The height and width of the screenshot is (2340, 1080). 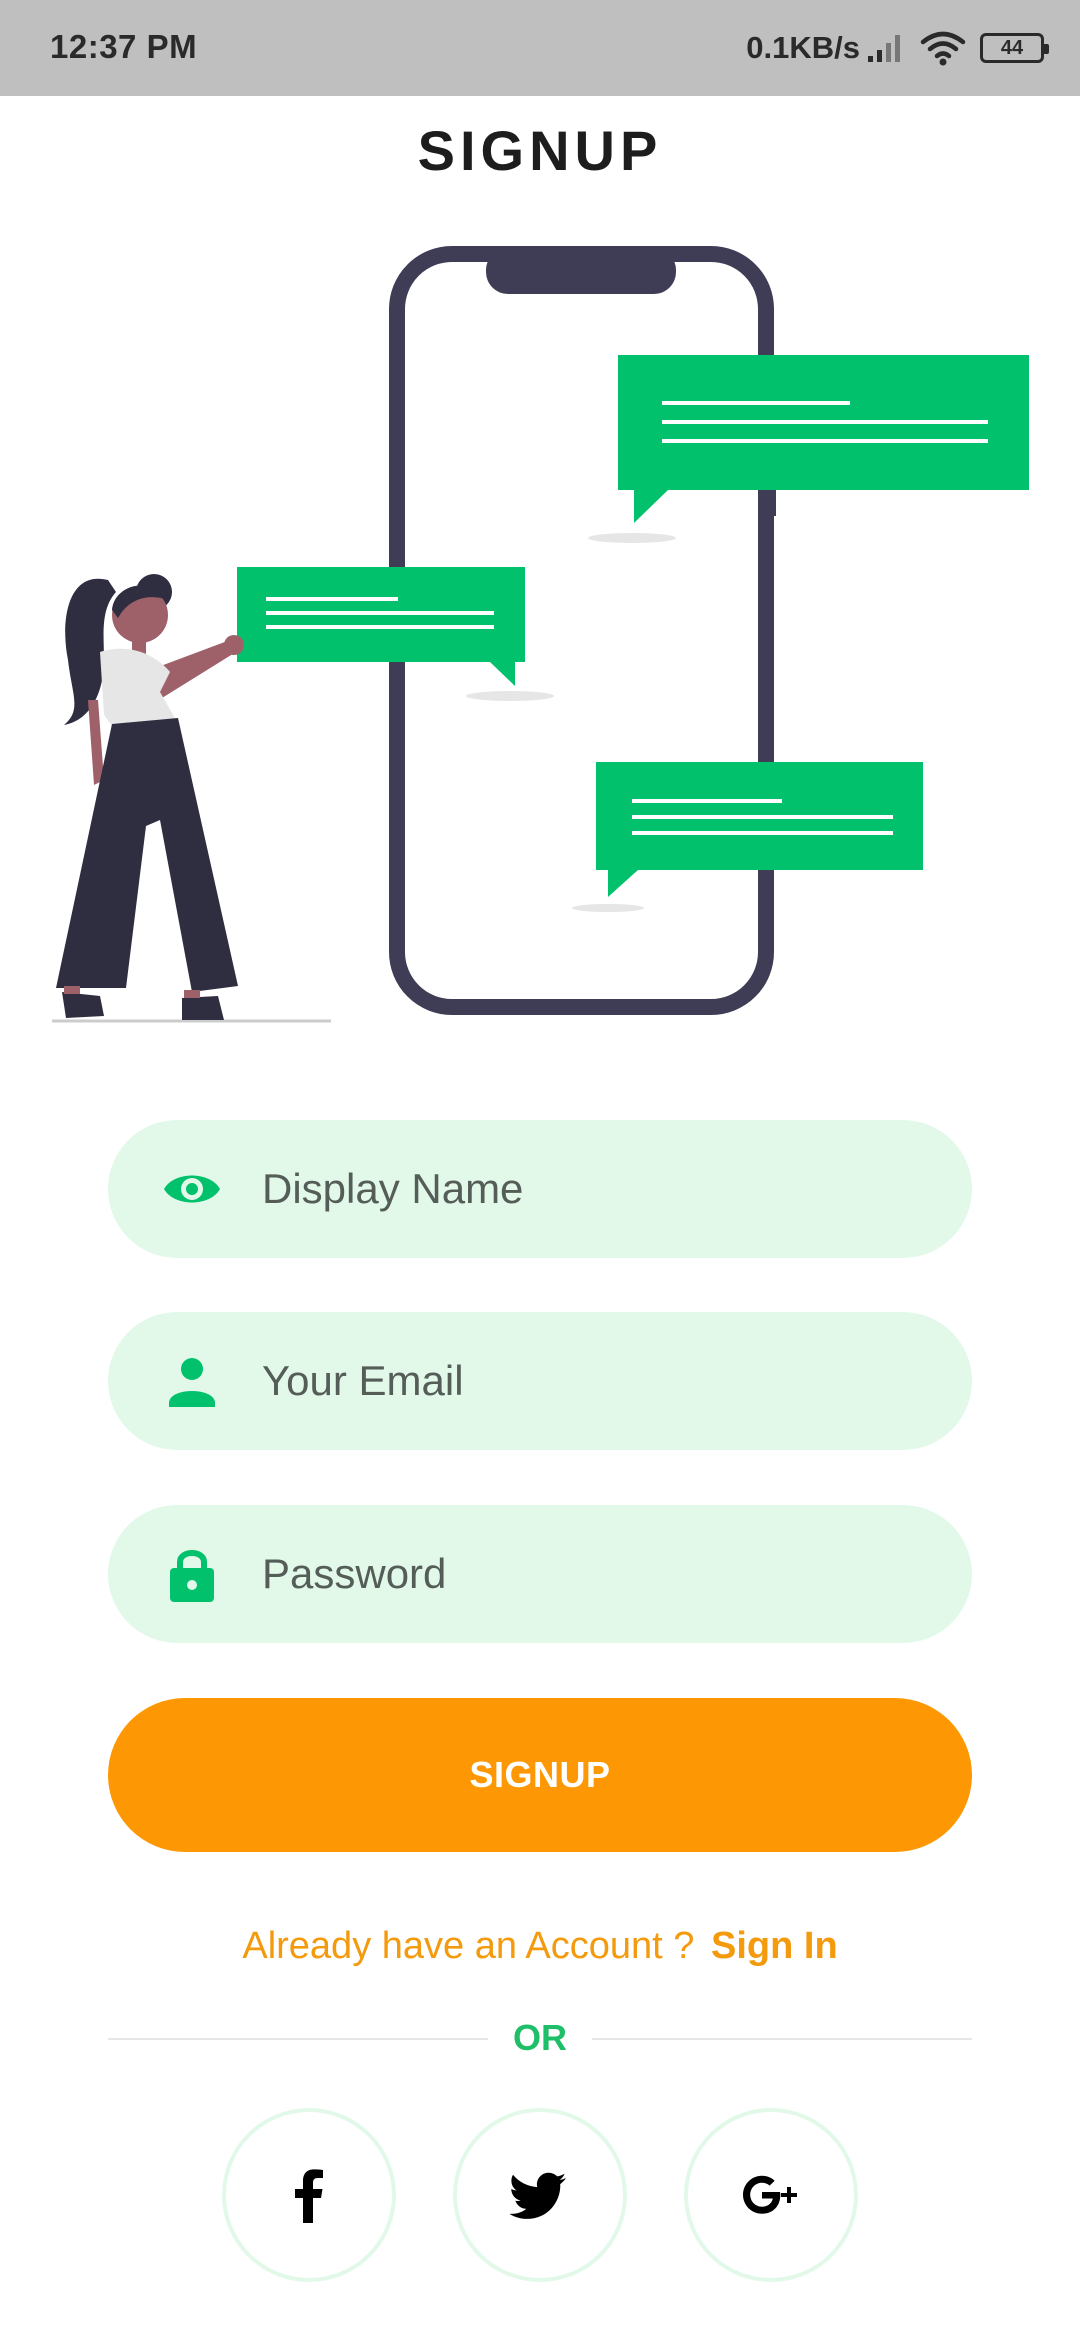 I want to click on person-icon, so click(x=212, y=1381).